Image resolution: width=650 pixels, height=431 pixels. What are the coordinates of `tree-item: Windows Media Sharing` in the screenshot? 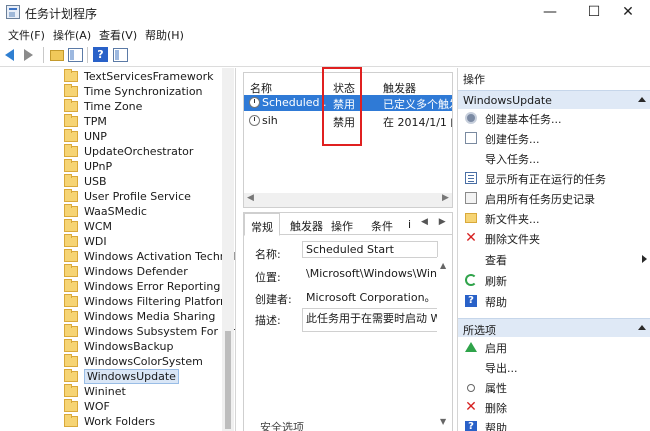 It's located at (149, 316).